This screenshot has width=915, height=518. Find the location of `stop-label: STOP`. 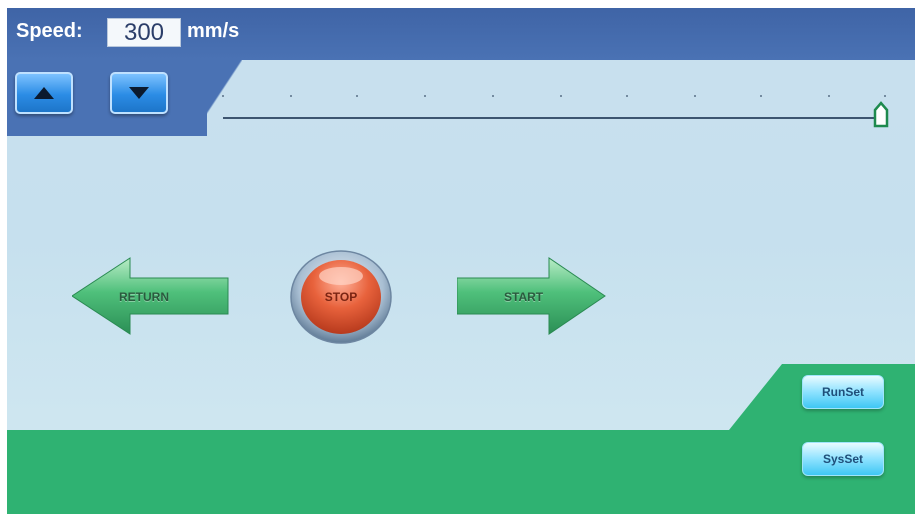

stop-label: STOP is located at coordinates (341, 297).